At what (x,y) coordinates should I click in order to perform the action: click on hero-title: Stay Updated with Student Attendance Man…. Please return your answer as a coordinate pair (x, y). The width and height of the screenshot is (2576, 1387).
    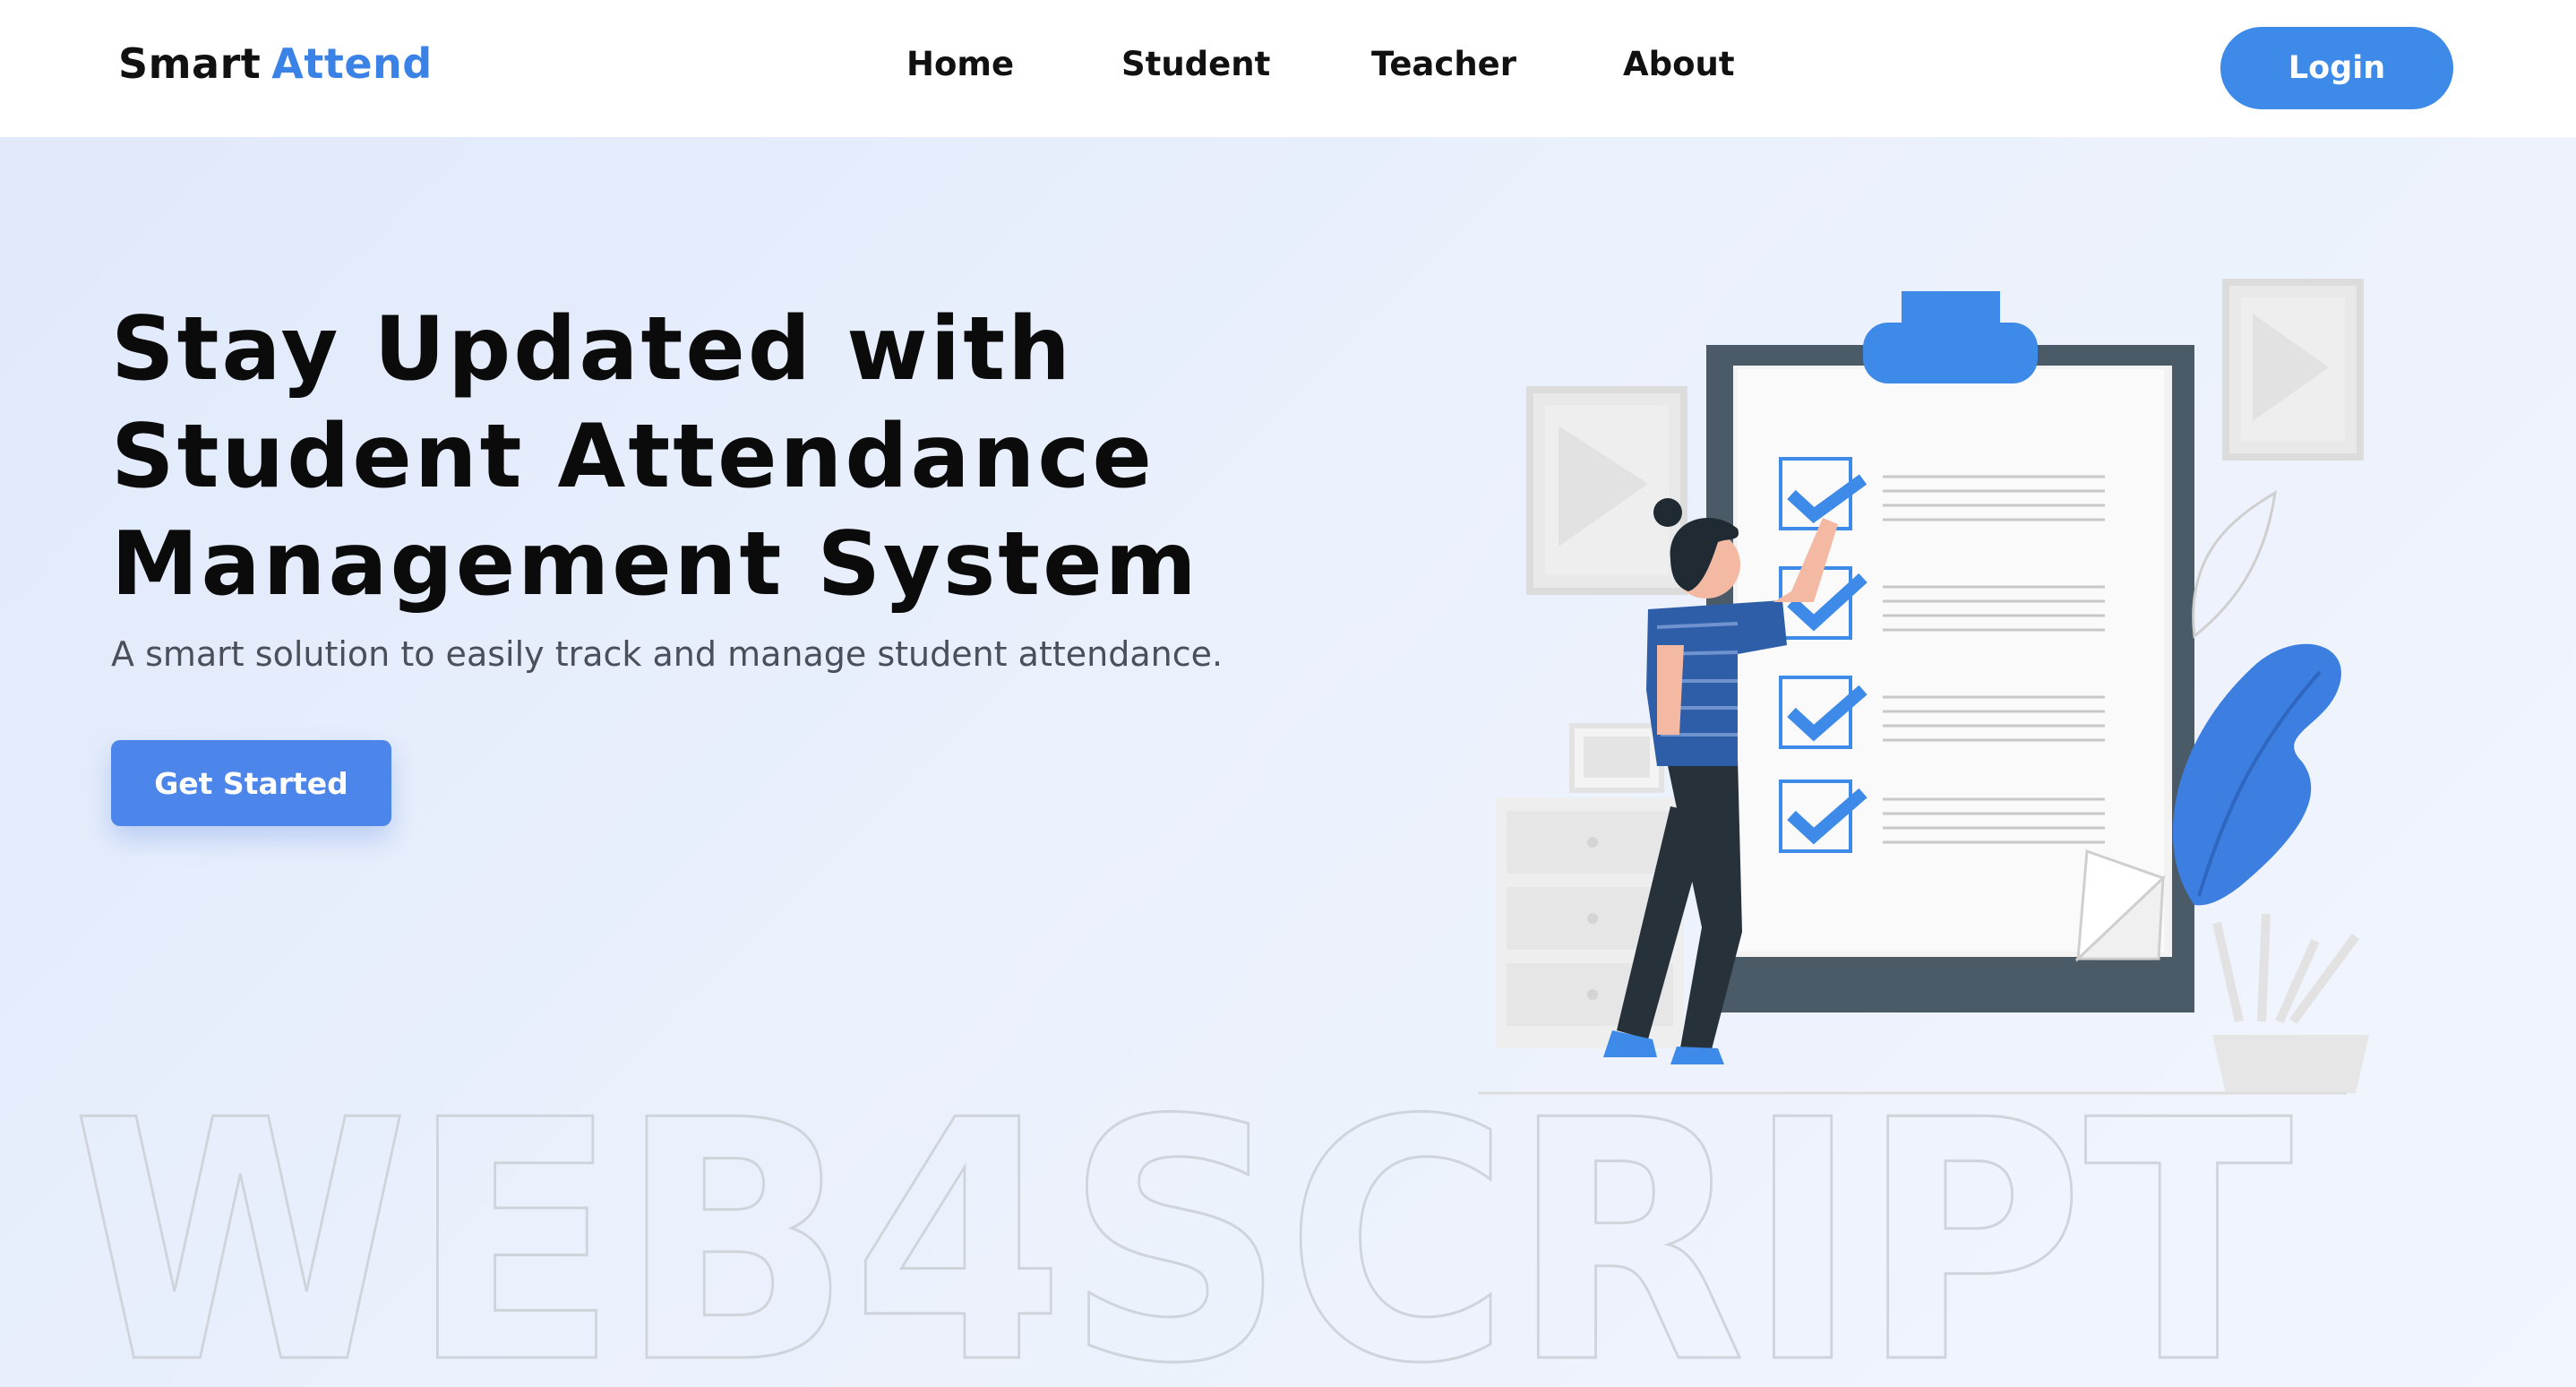
    Looking at the image, I should click on (693, 457).